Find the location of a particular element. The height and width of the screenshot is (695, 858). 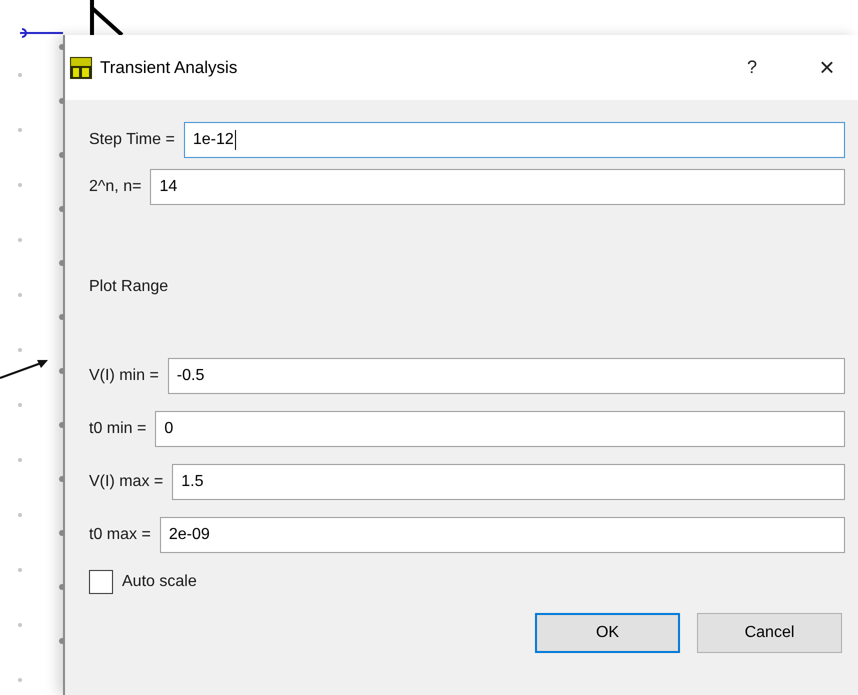

help-button: ? is located at coordinates (752, 67).